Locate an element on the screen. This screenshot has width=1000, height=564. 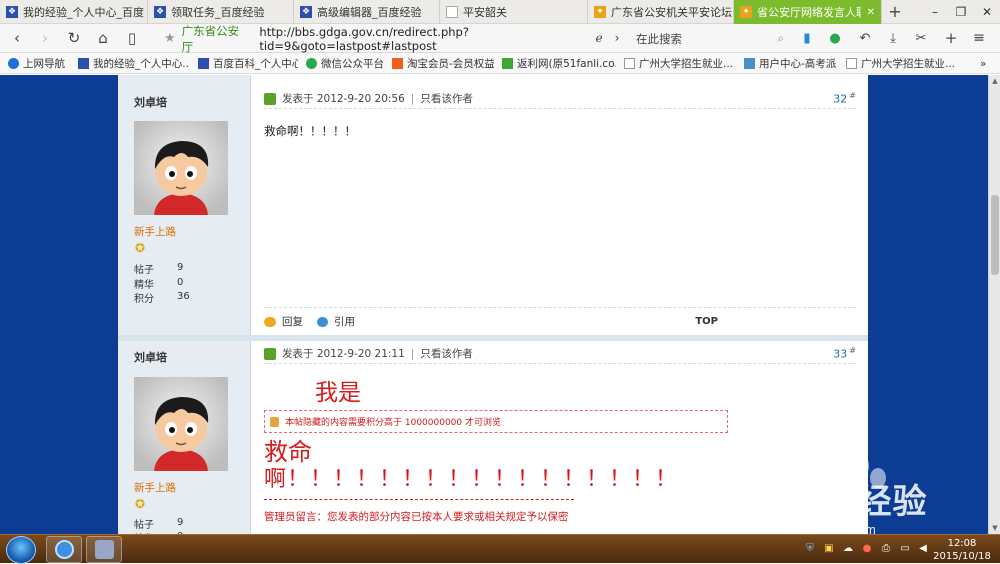
scissors-icon: ✂ is located at coordinates (921, 38).